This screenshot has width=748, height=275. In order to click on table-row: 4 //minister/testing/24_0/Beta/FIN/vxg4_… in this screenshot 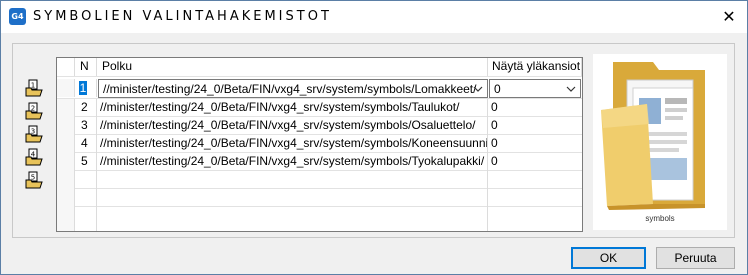, I will do `click(319, 144)`.